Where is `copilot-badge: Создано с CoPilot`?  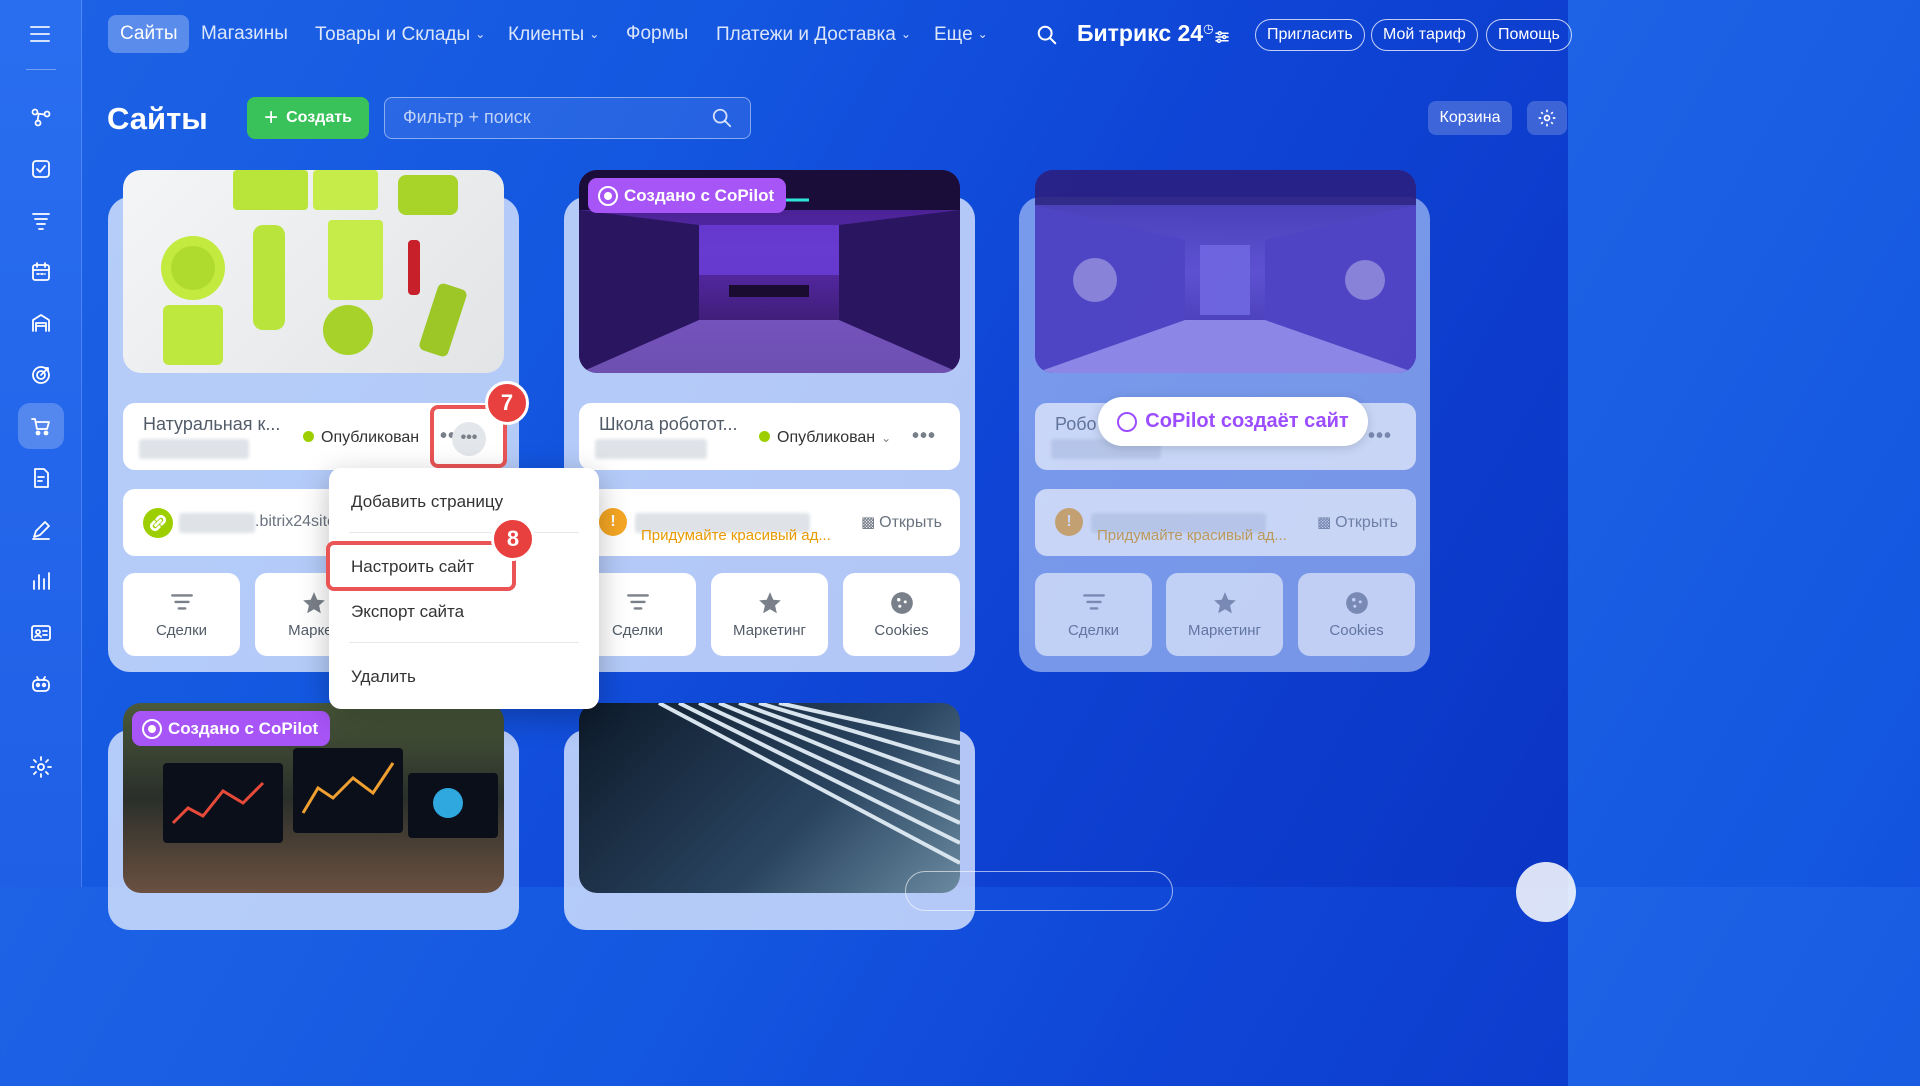 copilot-badge: Создано с CoPilot is located at coordinates (687, 195).